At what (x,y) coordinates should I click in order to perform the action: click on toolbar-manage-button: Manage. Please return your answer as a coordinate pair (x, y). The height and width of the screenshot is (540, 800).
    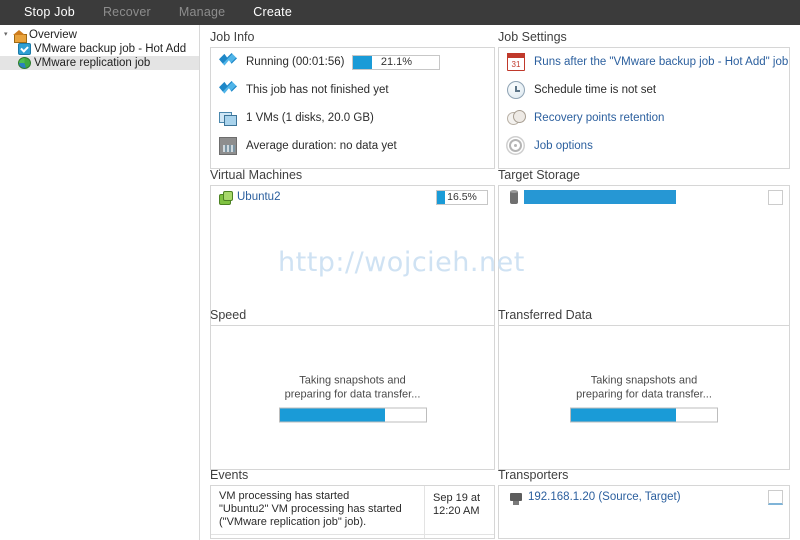
    Looking at the image, I should click on (202, 12).